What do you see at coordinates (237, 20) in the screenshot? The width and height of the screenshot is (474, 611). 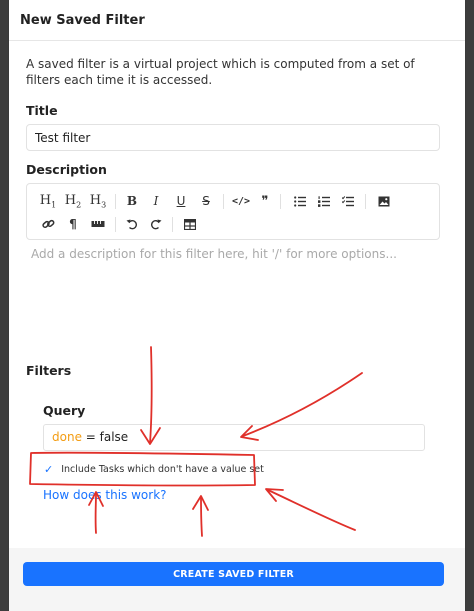 I see `modal-header: New Saved Filter` at bounding box center [237, 20].